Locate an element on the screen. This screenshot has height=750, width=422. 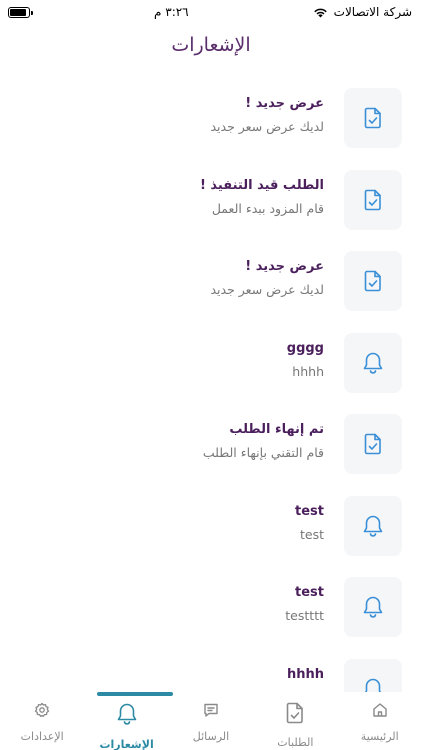
tab-bar: الرئيسية الطلبات الرسائل الإشعارات الإعدادات is located at coordinates (211, 721).